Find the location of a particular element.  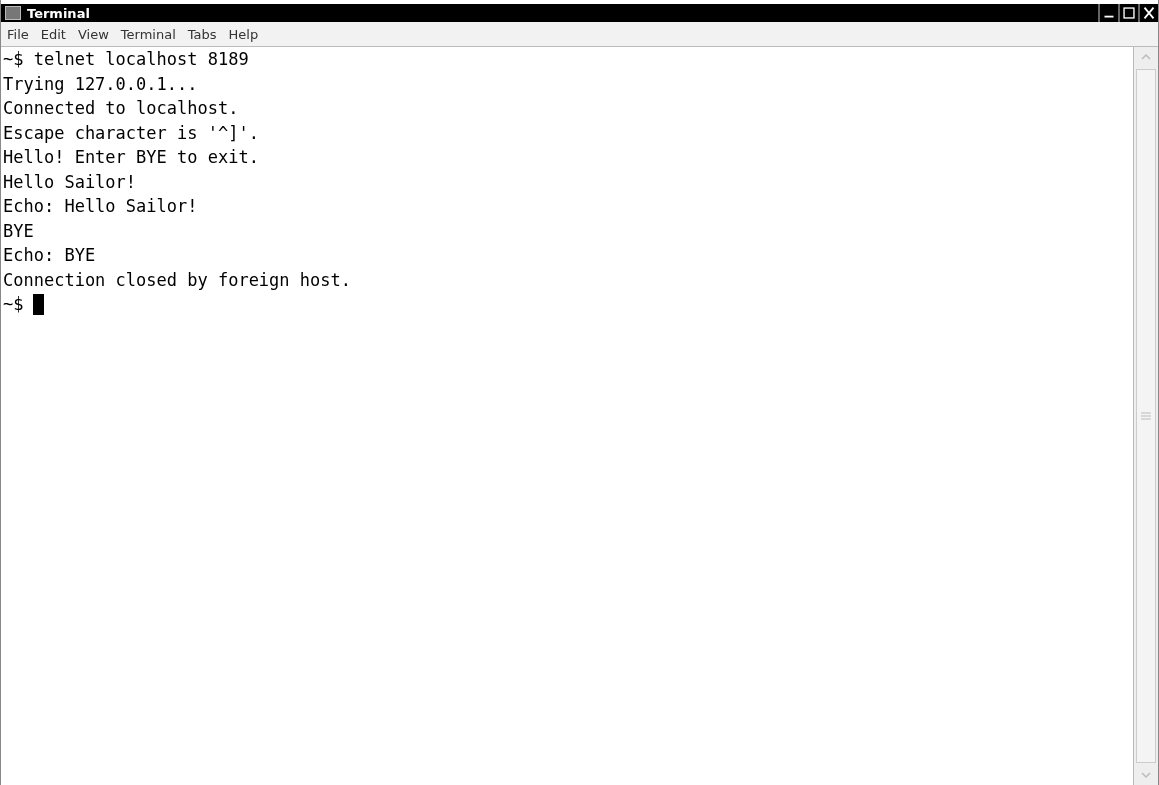

terminal-line: ~$ telnet localhost 8189 is located at coordinates (126, 59).